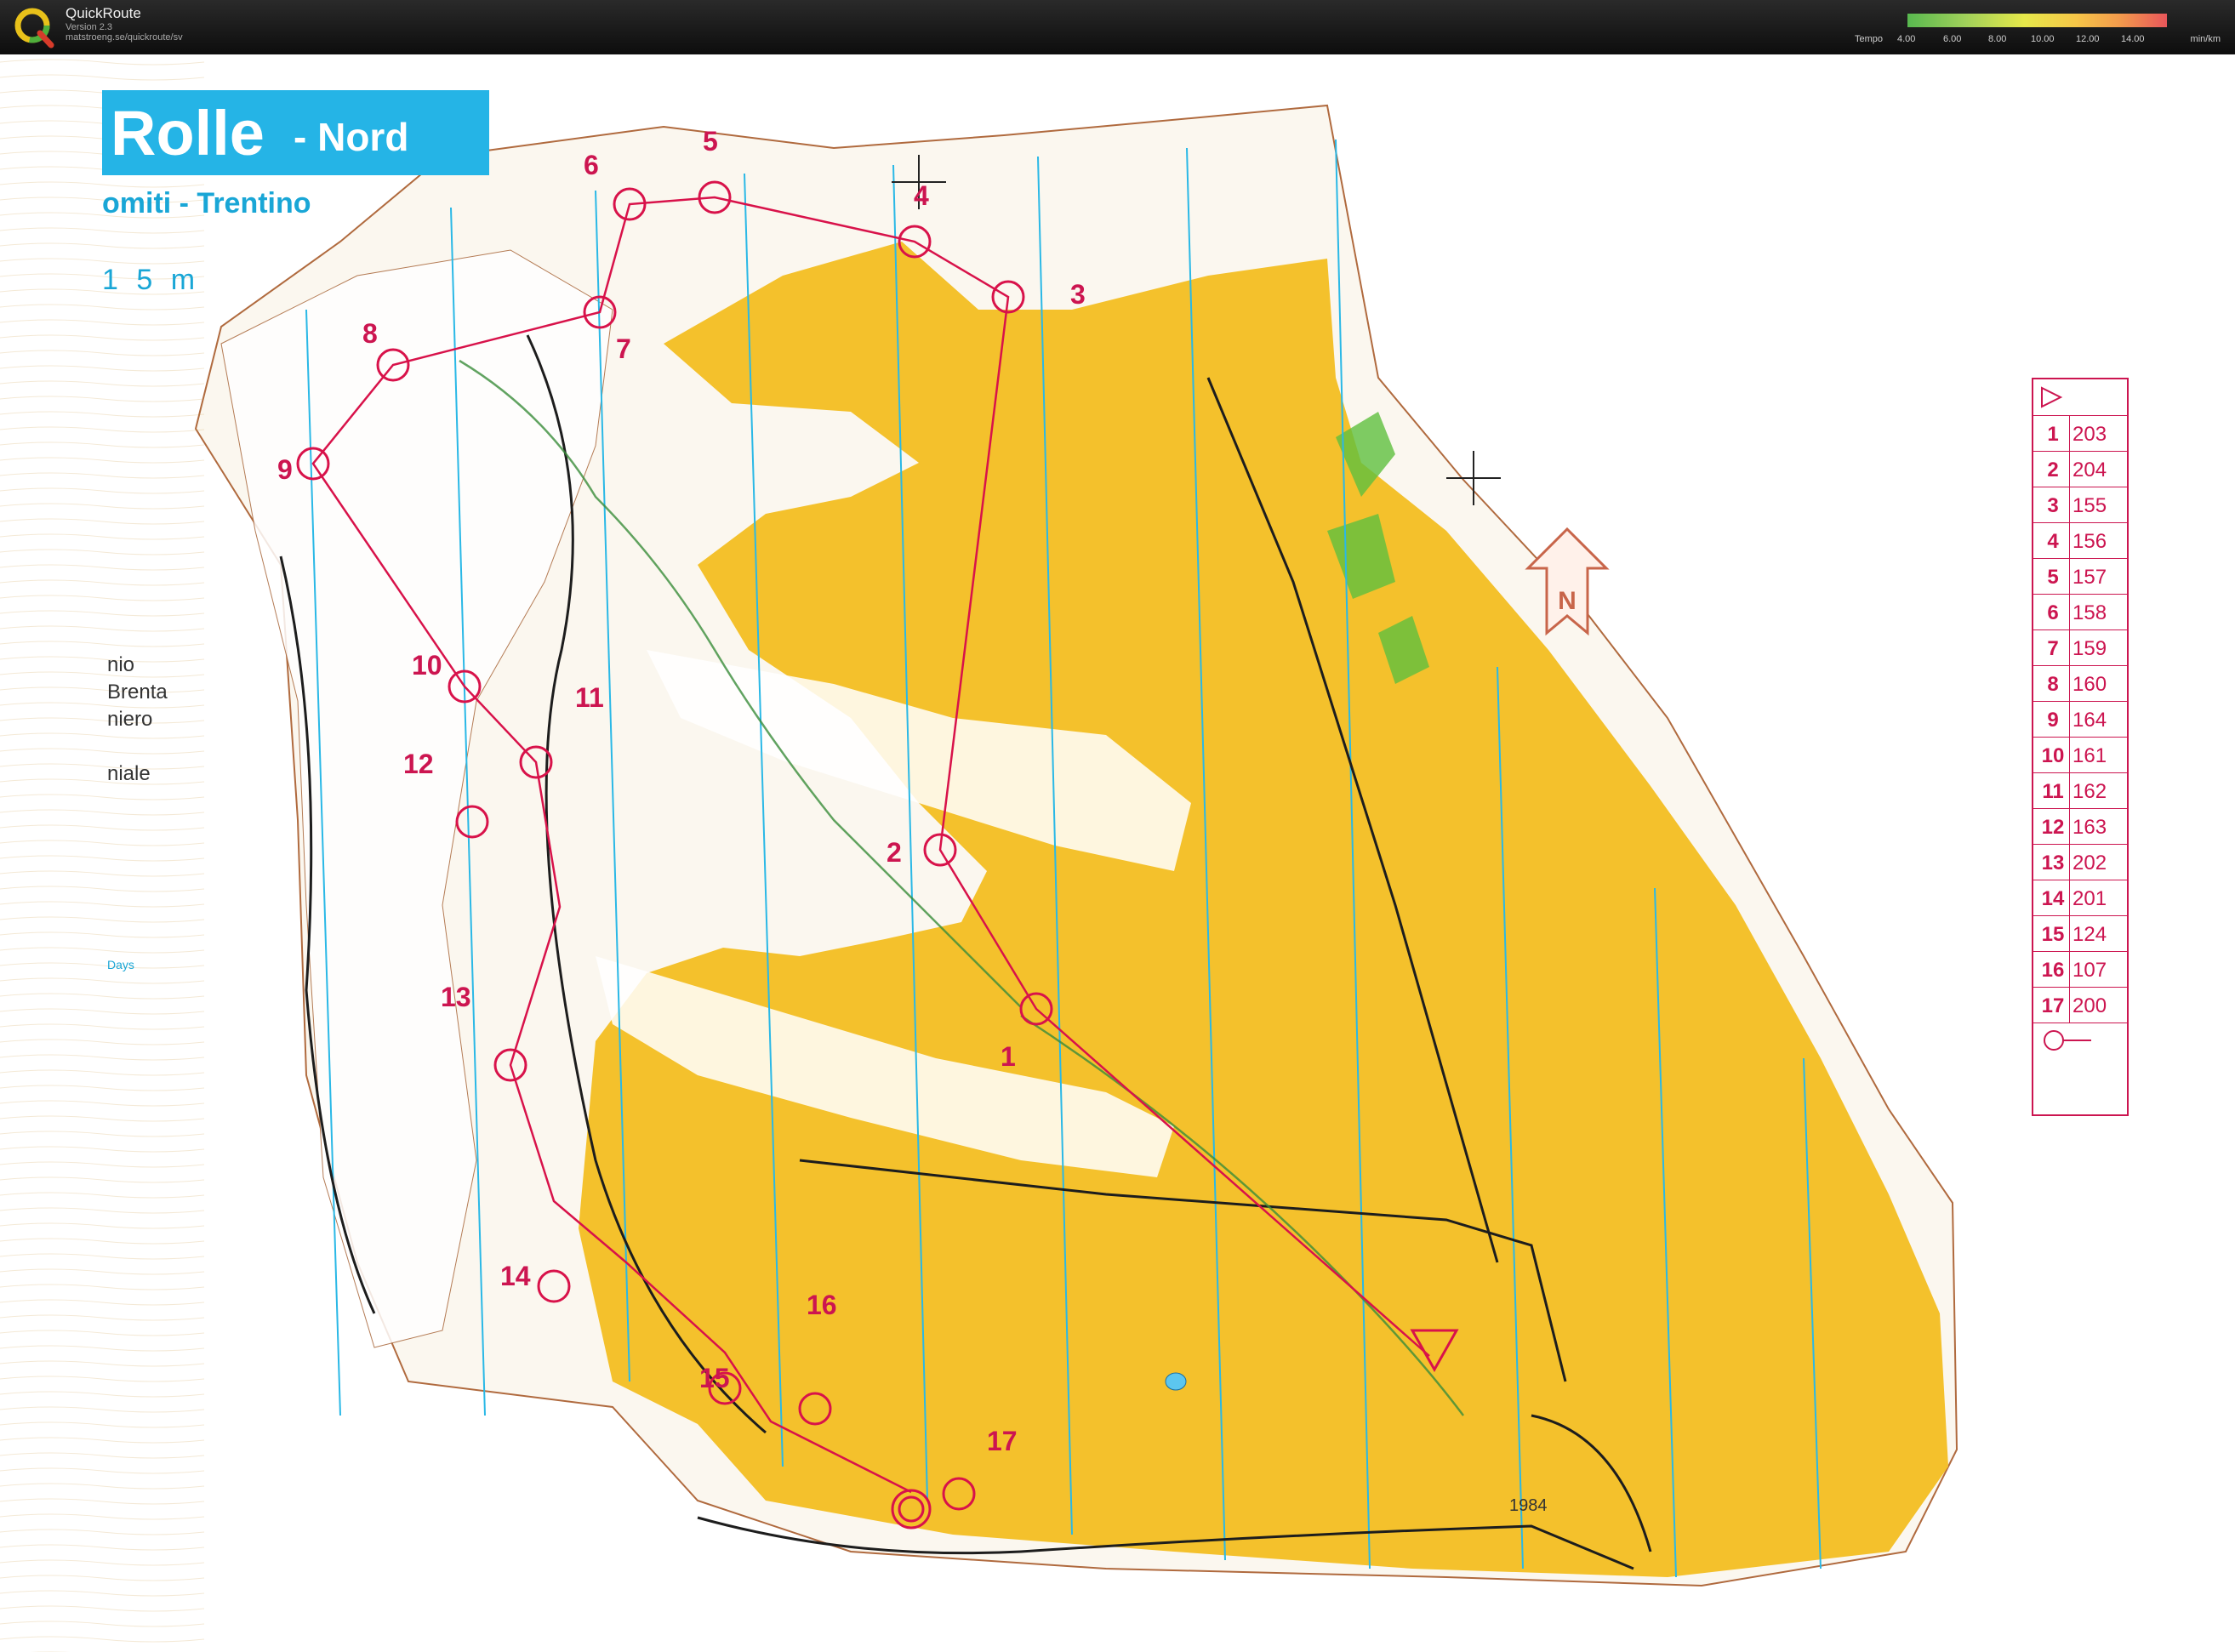 This screenshot has height=1652, width=2235. I want to click on control-label-16: 16, so click(822, 1305).